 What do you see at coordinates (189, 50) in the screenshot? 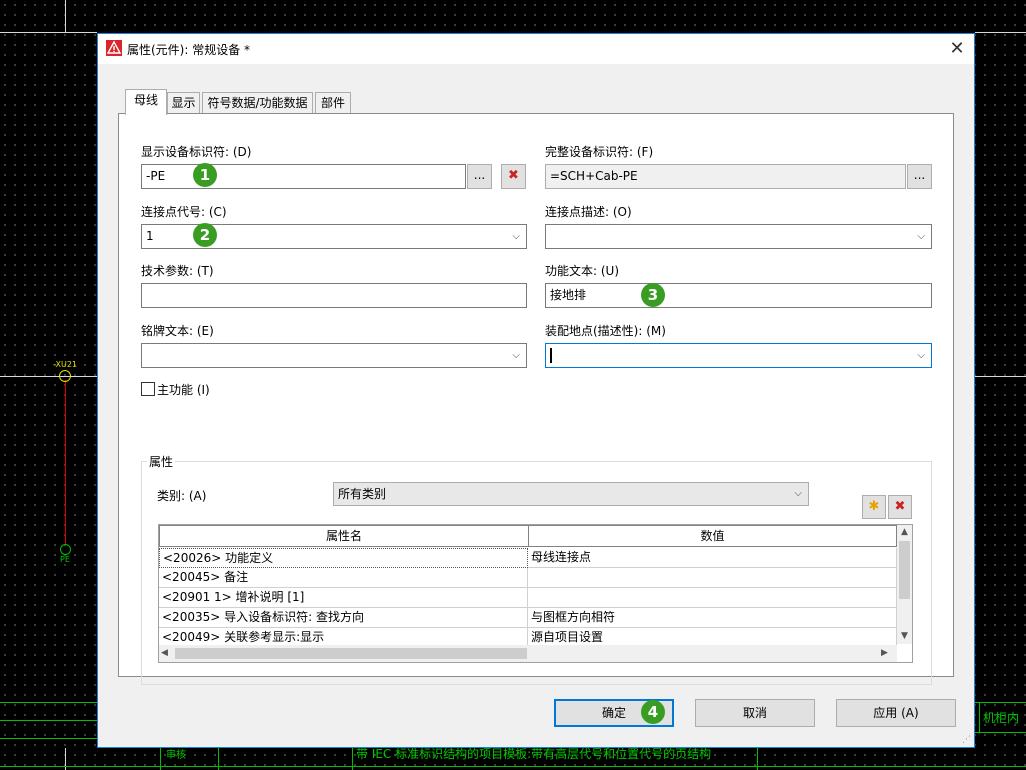
I see `window-title: 属性(元件): 常规设备 *` at bounding box center [189, 50].